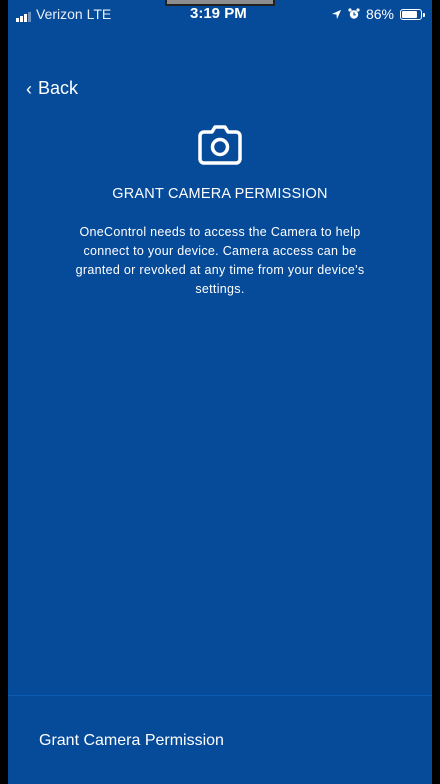  I want to click on battery-level, so click(409, 14).